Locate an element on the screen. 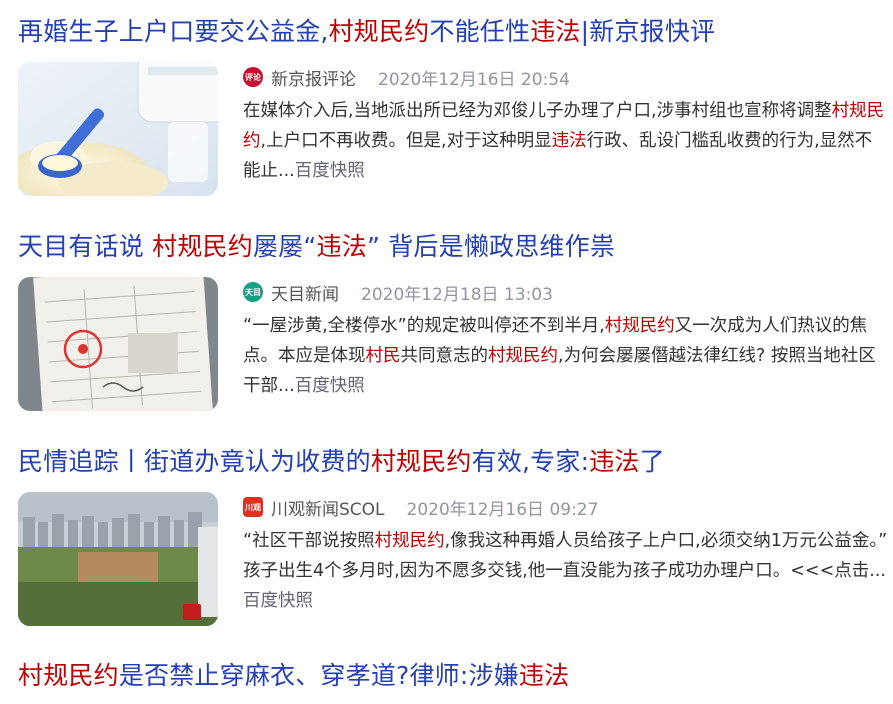 The height and width of the screenshot is (704, 893). cache-link-3: 百度快照 is located at coordinates (278, 601).